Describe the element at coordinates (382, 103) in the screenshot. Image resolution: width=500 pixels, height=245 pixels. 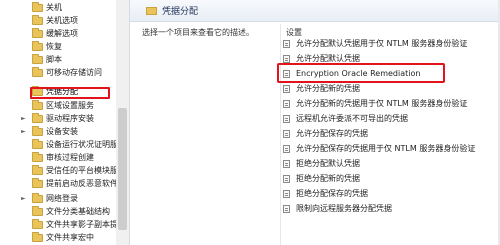
I see `setting-label: 允许分配新的凭据用于仅 NTLM 服务器身份验证` at that location.